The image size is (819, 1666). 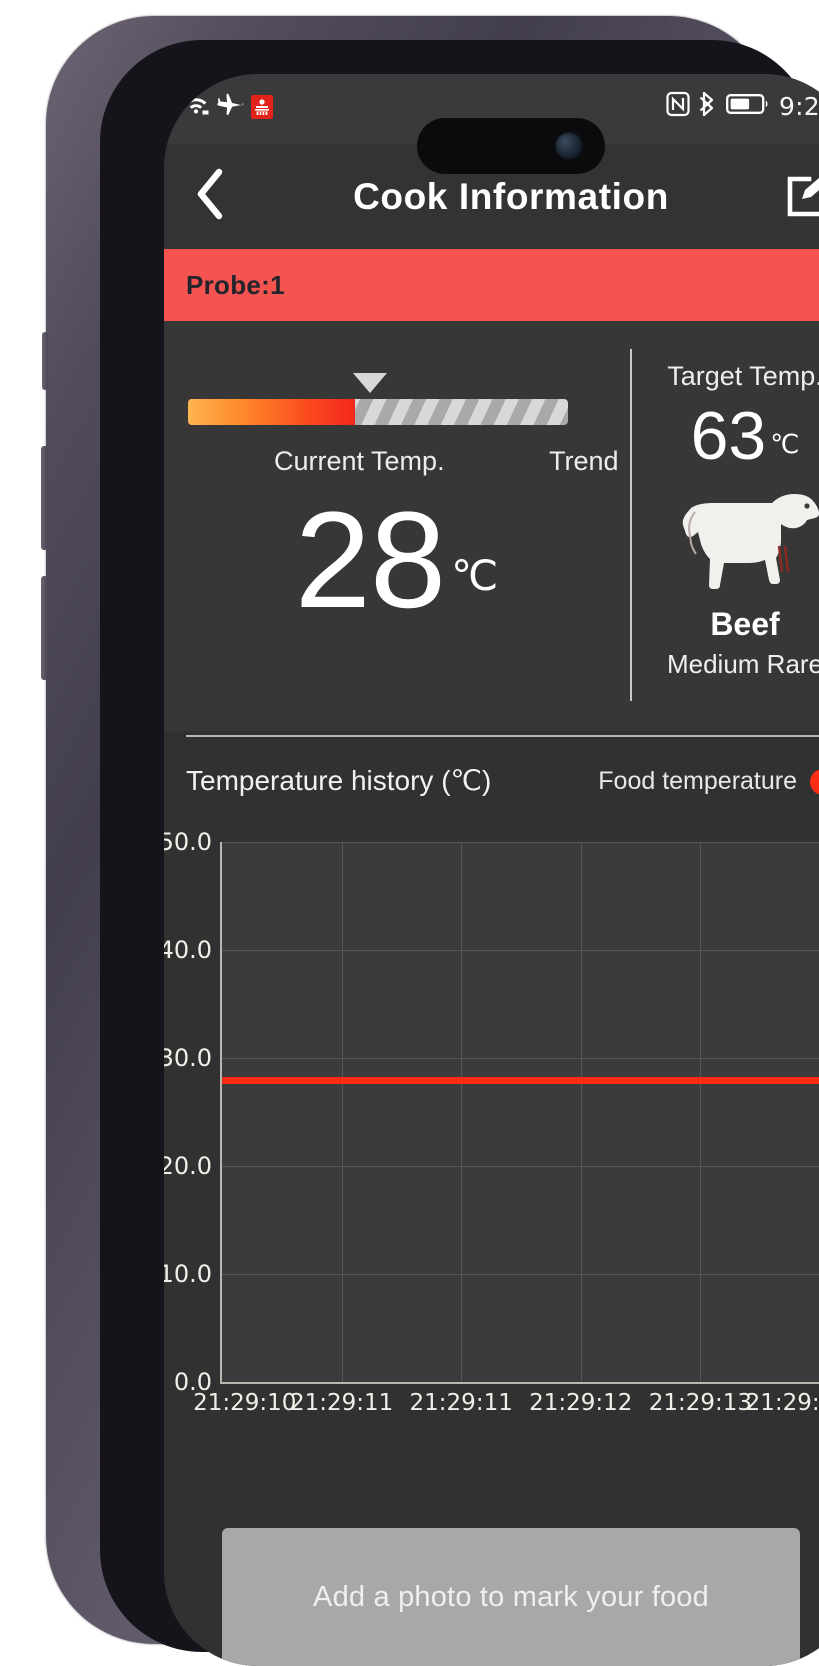 I want to click on current-temp-section: Current Temp. Trend 28 ℃, so click(x=396, y=526).